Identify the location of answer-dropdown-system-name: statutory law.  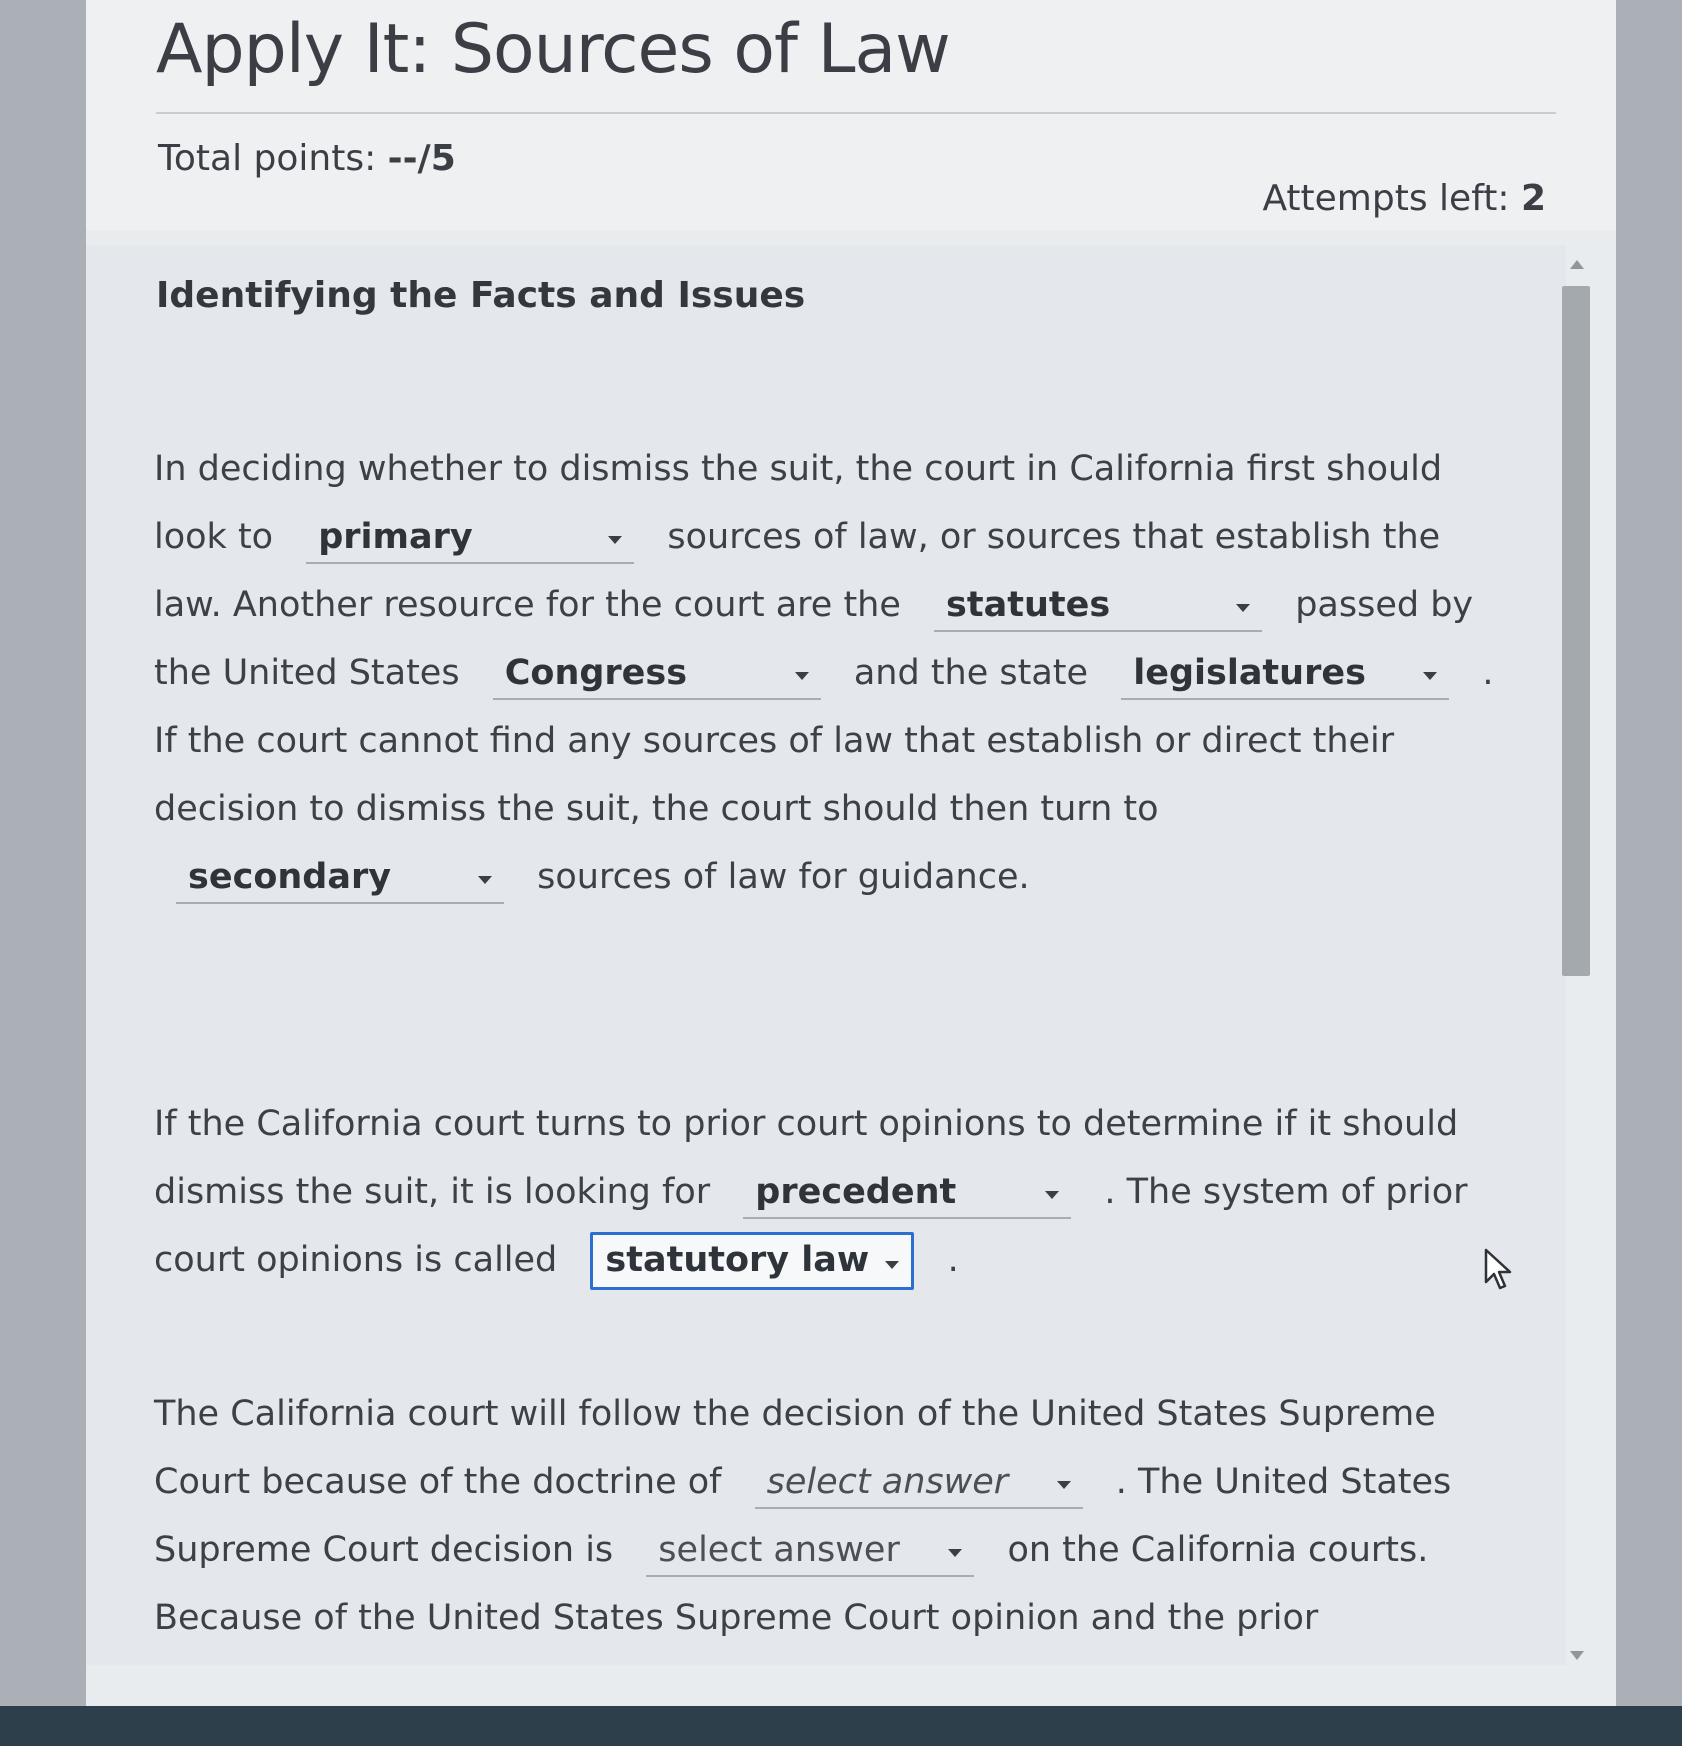
(752, 1261).